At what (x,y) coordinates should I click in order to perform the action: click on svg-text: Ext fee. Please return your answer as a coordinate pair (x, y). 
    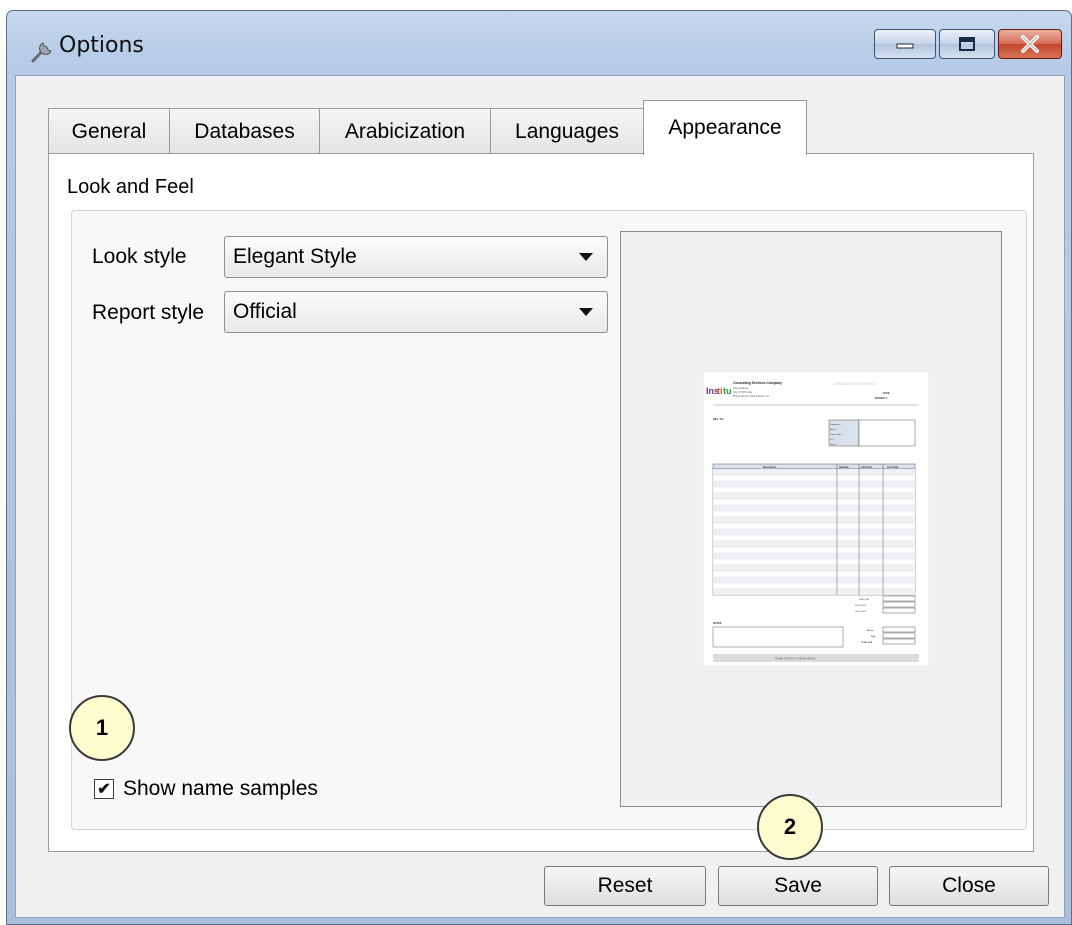
    Looking at the image, I should click on (870, 630).